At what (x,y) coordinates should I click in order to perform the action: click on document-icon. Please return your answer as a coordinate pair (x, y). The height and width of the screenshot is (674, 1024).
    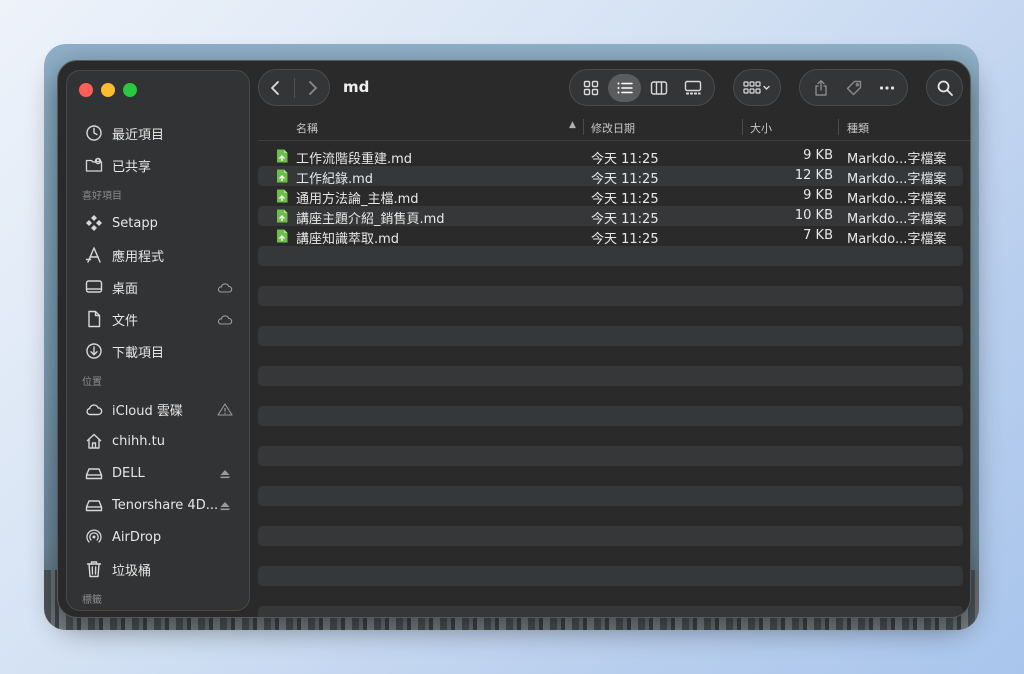
    Looking at the image, I should click on (94, 319).